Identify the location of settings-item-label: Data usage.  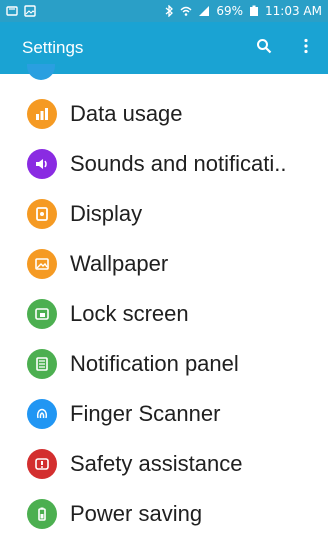
(126, 113).